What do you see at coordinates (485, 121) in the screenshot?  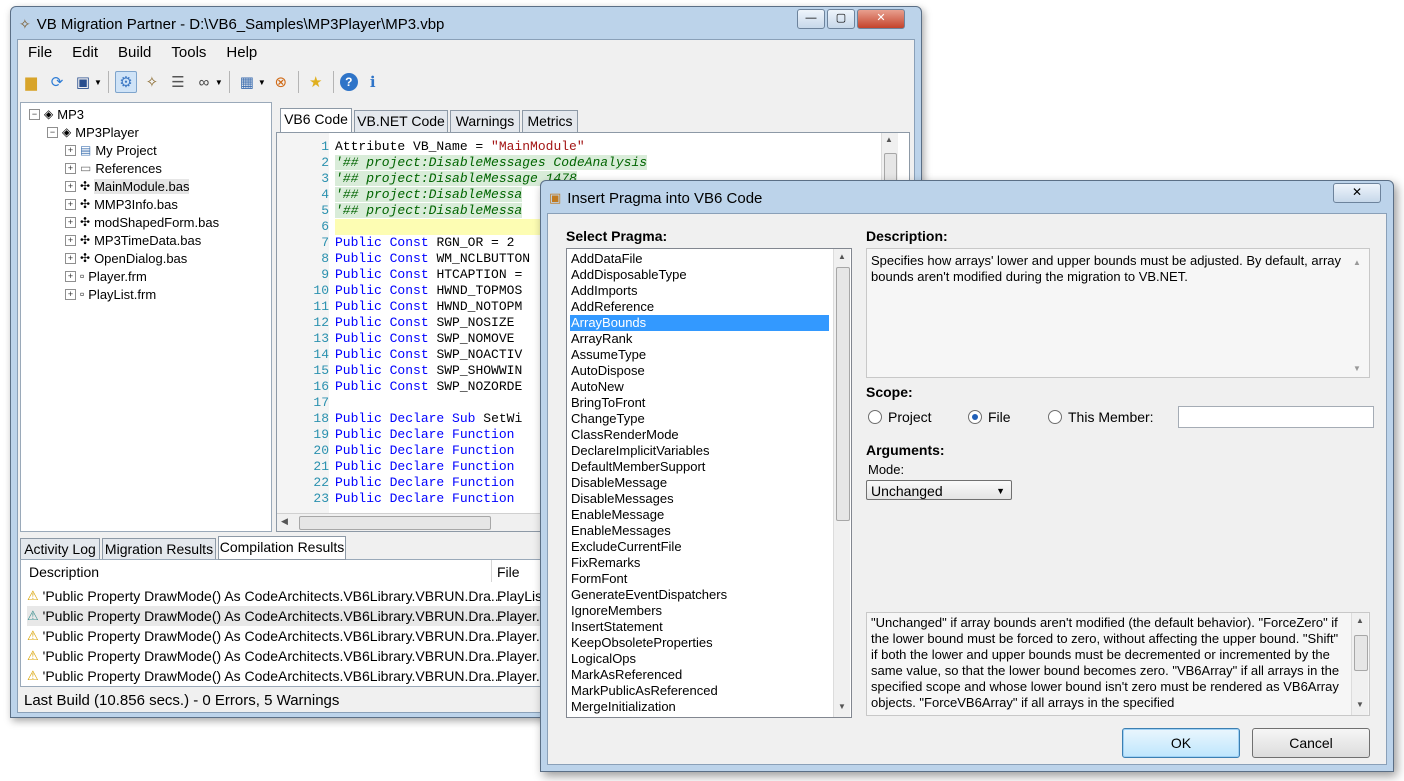 I see `tab-warnings: Warnings` at bounding box center [485, 121].